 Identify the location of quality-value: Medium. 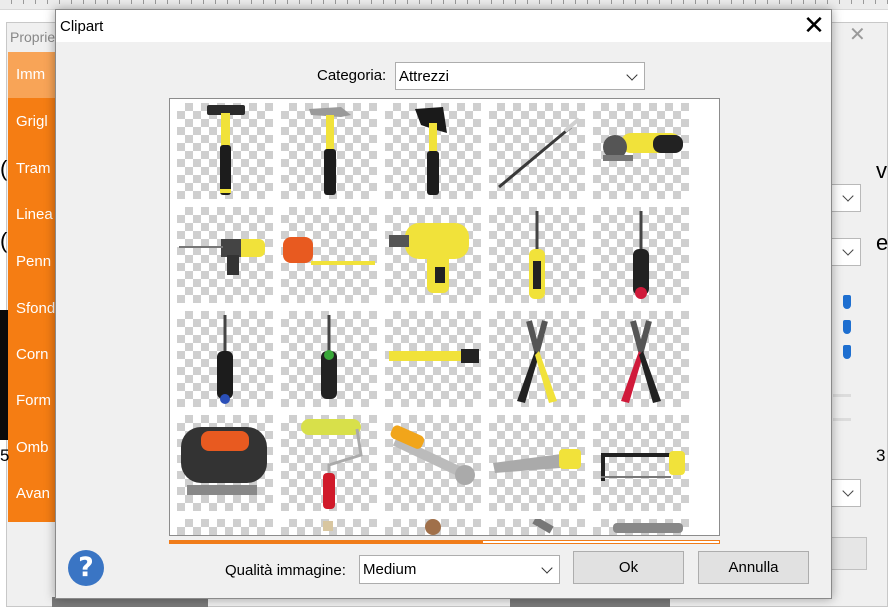
(390, 569).